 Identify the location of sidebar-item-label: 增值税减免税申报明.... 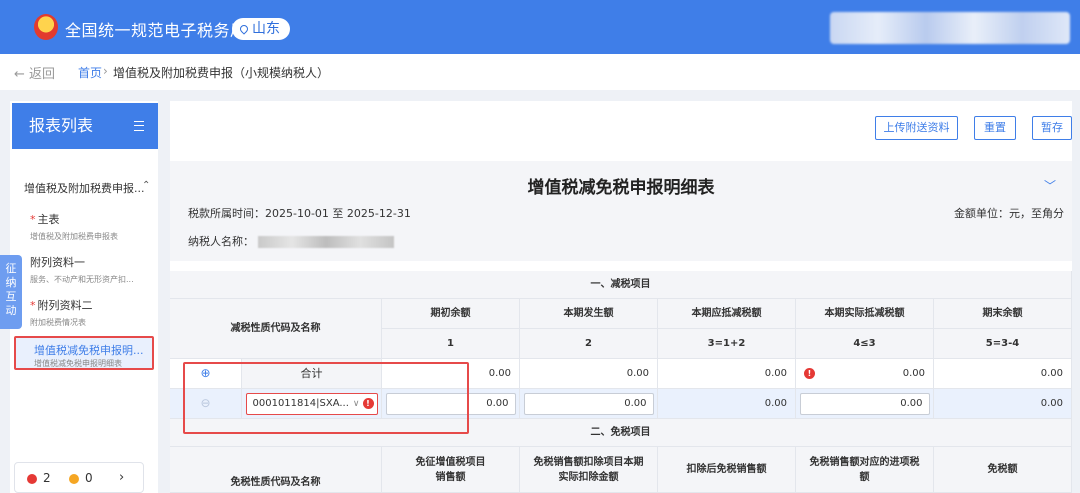
(89, 350).